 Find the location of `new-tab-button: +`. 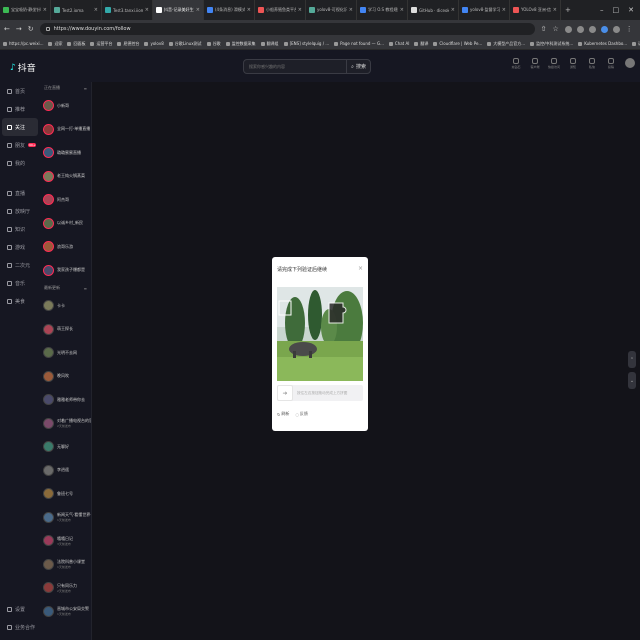

new-tab-button: + is located at coordinates (568, 10).